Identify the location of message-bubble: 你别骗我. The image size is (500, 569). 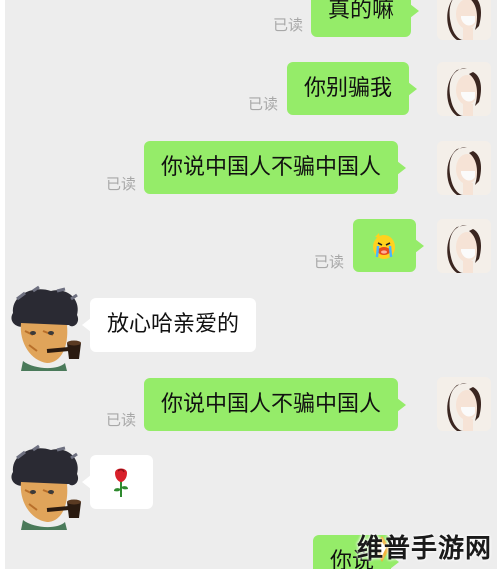
(352, 88).